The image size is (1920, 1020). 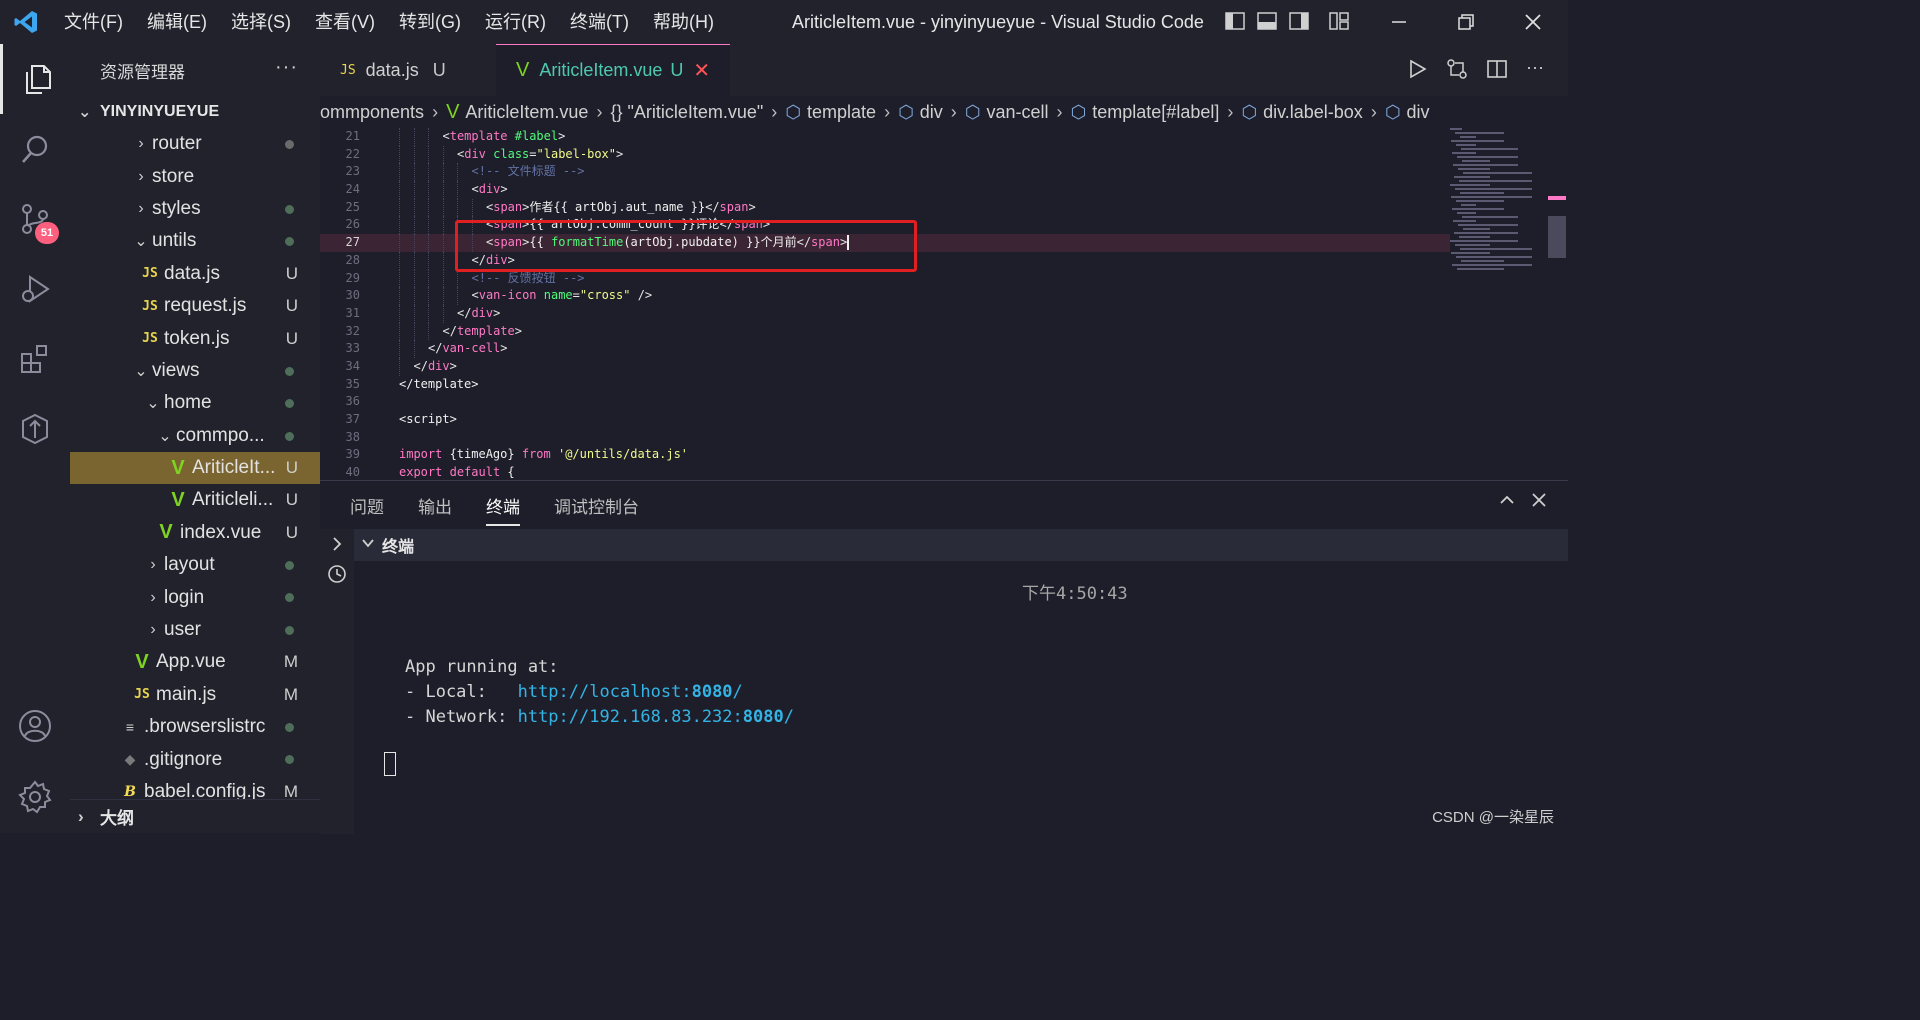 I want to click on folder-item: › layout, so click(x=195, y=565).